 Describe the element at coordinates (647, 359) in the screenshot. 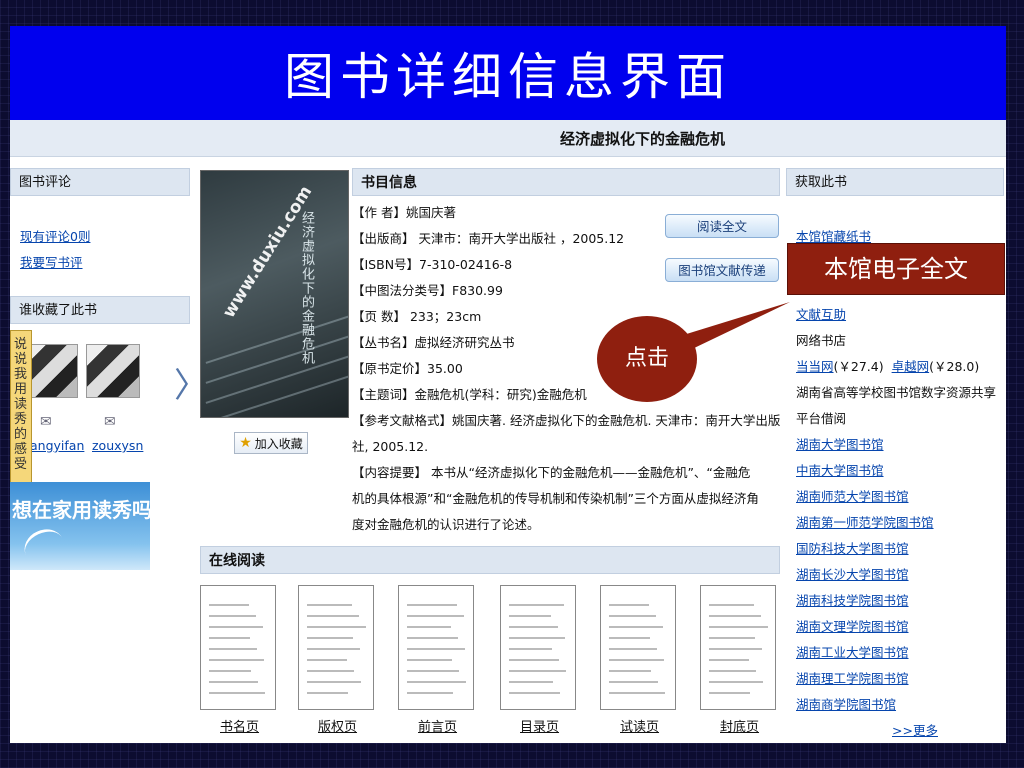

I see `click-bubble: 点击` at that location.